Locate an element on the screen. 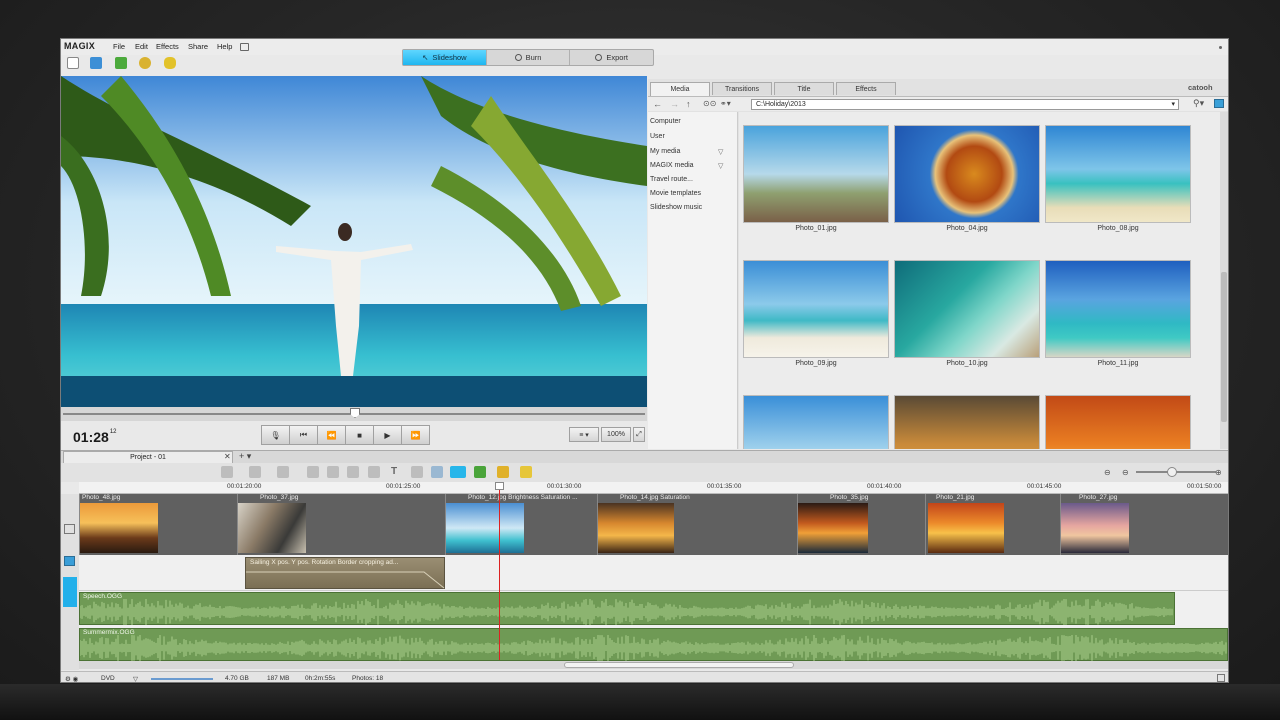  search-icon: ⚲▾ is located at coordinates (1198, 103).